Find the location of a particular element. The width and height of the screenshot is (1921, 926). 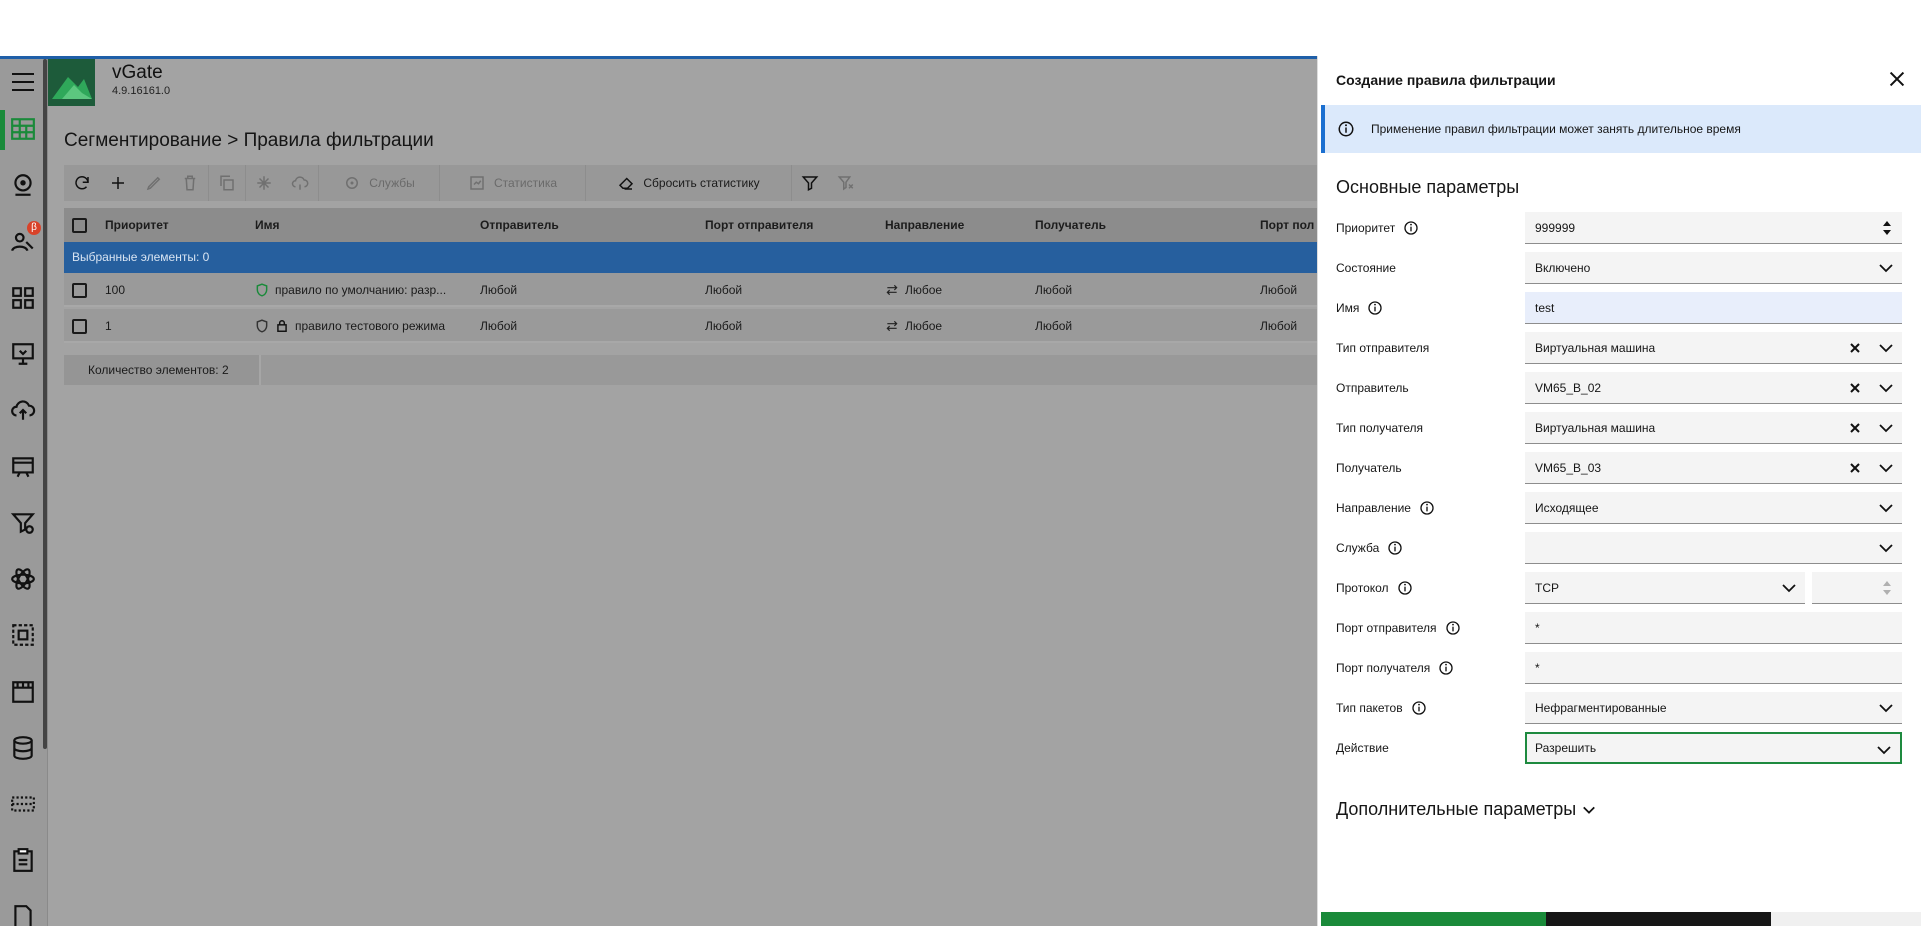

plus-icon is located at coordinates (118, 183).